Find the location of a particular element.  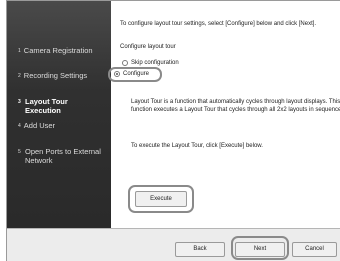

step-number: 4 is located at coordinates (19, 125).